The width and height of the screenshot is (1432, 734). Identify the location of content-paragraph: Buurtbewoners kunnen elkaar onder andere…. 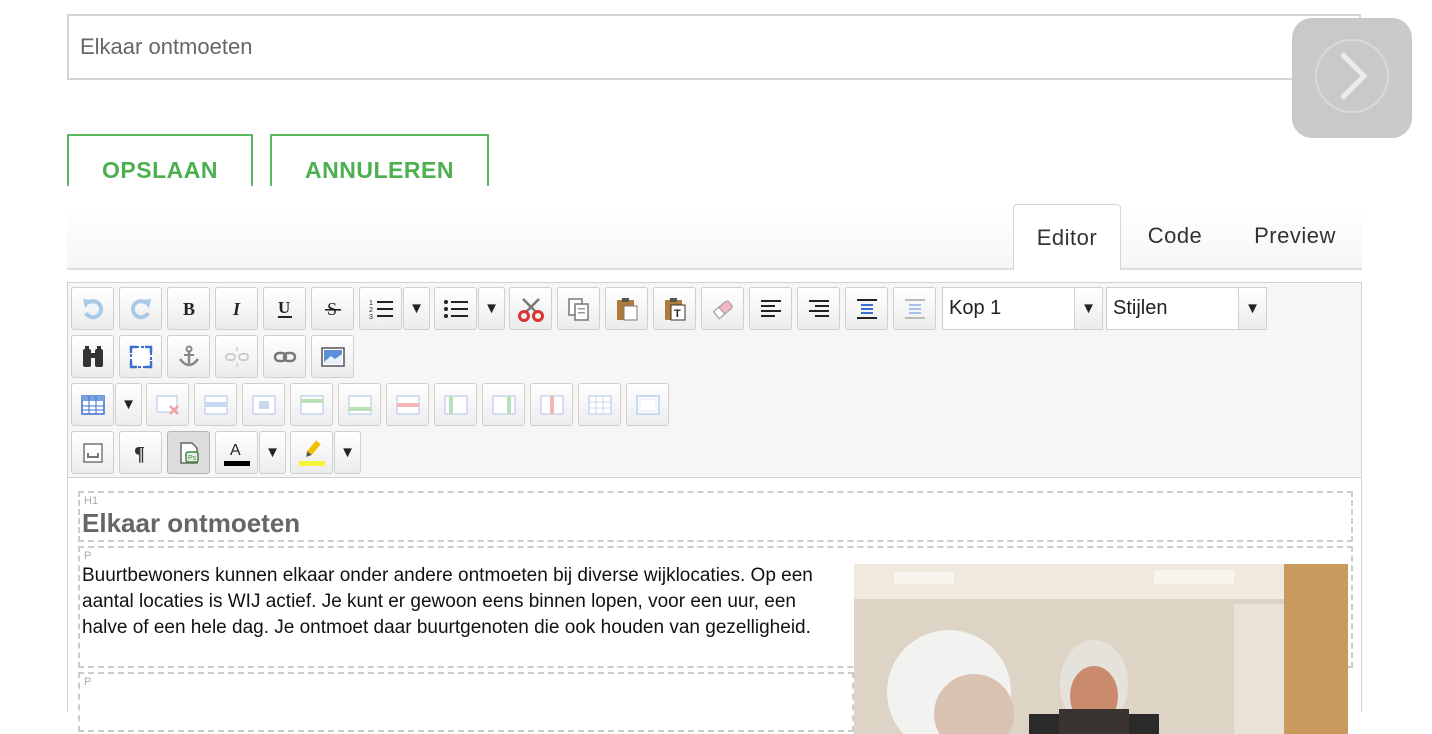
(447, 601).